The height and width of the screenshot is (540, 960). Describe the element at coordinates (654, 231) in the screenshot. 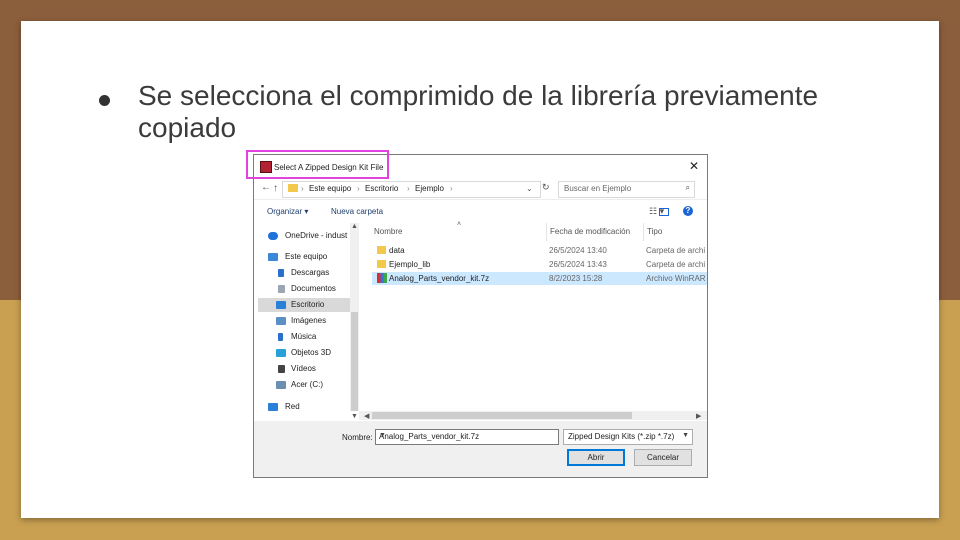

I see `column-header-type: Tipo` at that location.